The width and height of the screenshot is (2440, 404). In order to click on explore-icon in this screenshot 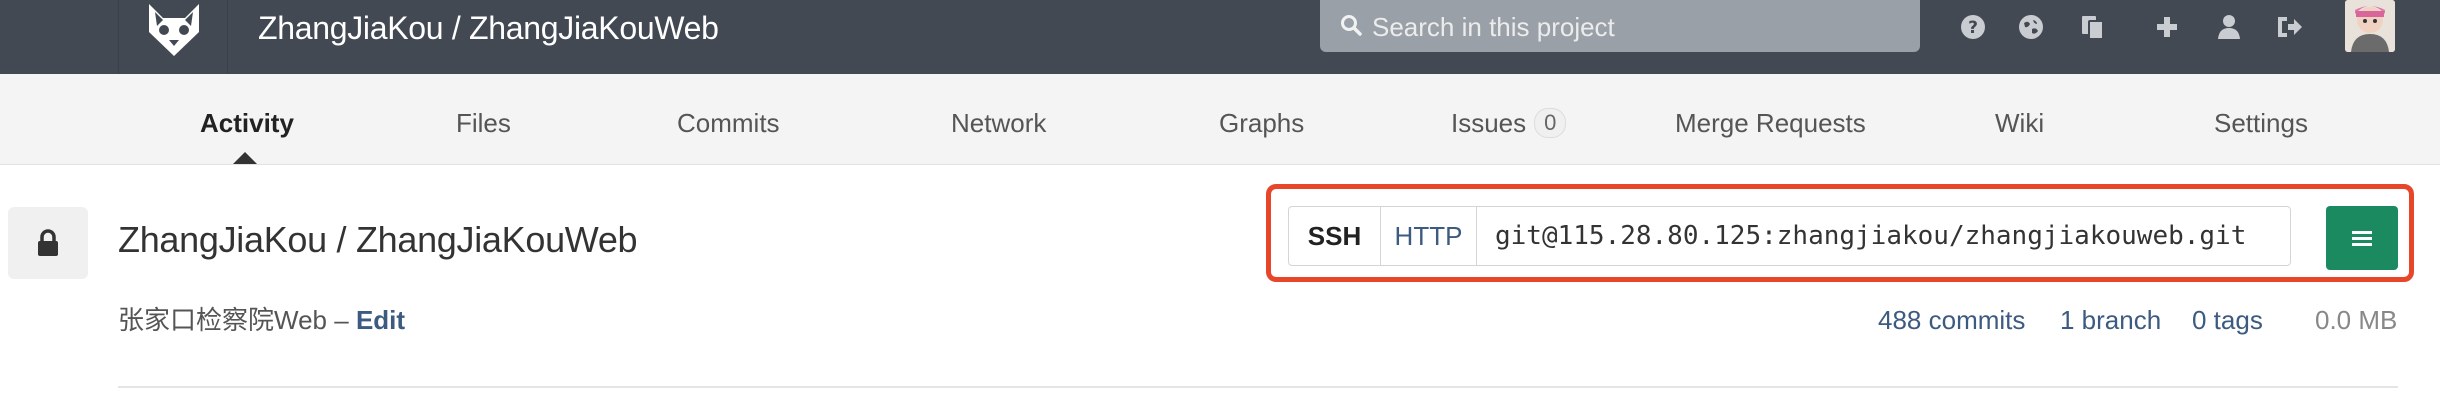, I will do `click(2031, 27)`.